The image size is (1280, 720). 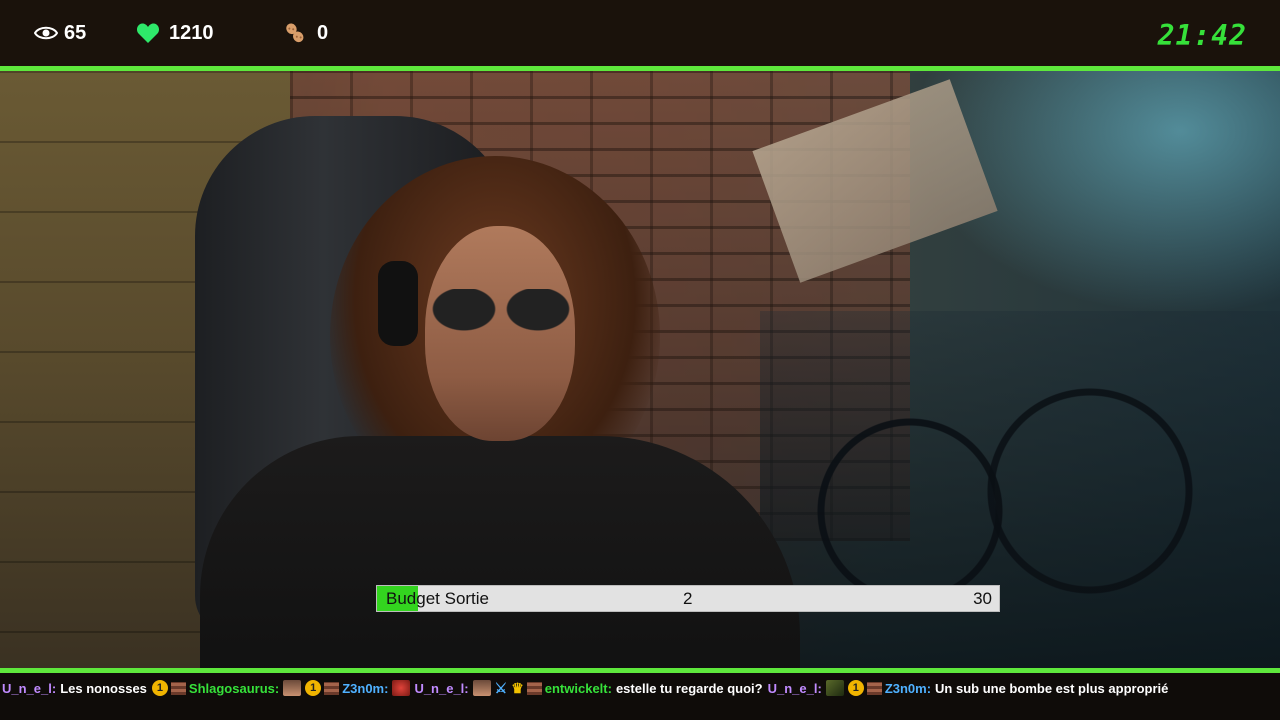 I want to click on viewer-count: 65, so click(x=60, y=33).